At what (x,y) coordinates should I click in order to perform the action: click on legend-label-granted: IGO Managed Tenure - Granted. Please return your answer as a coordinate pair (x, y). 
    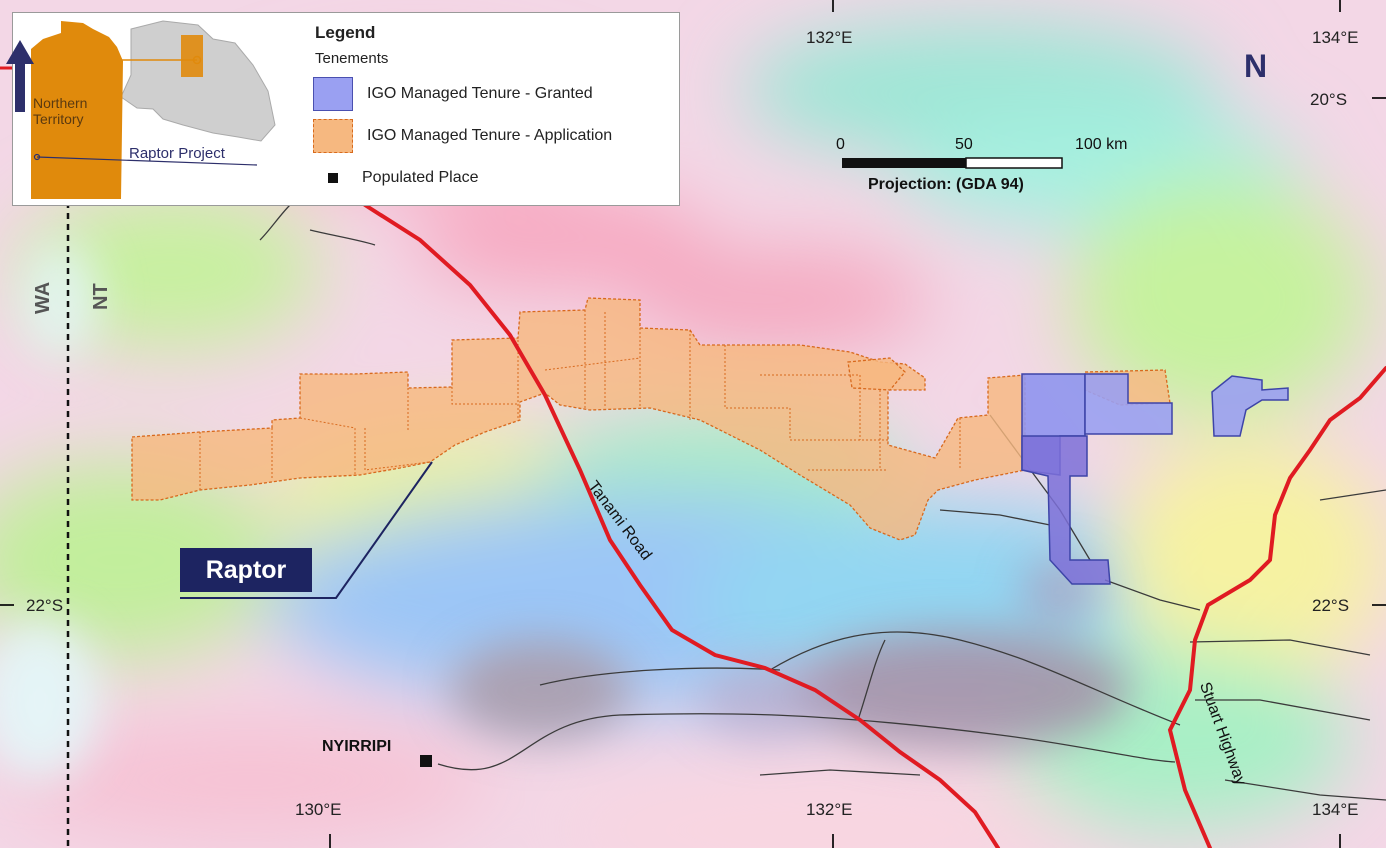
    Looking at the image, I should click on (480, 93).